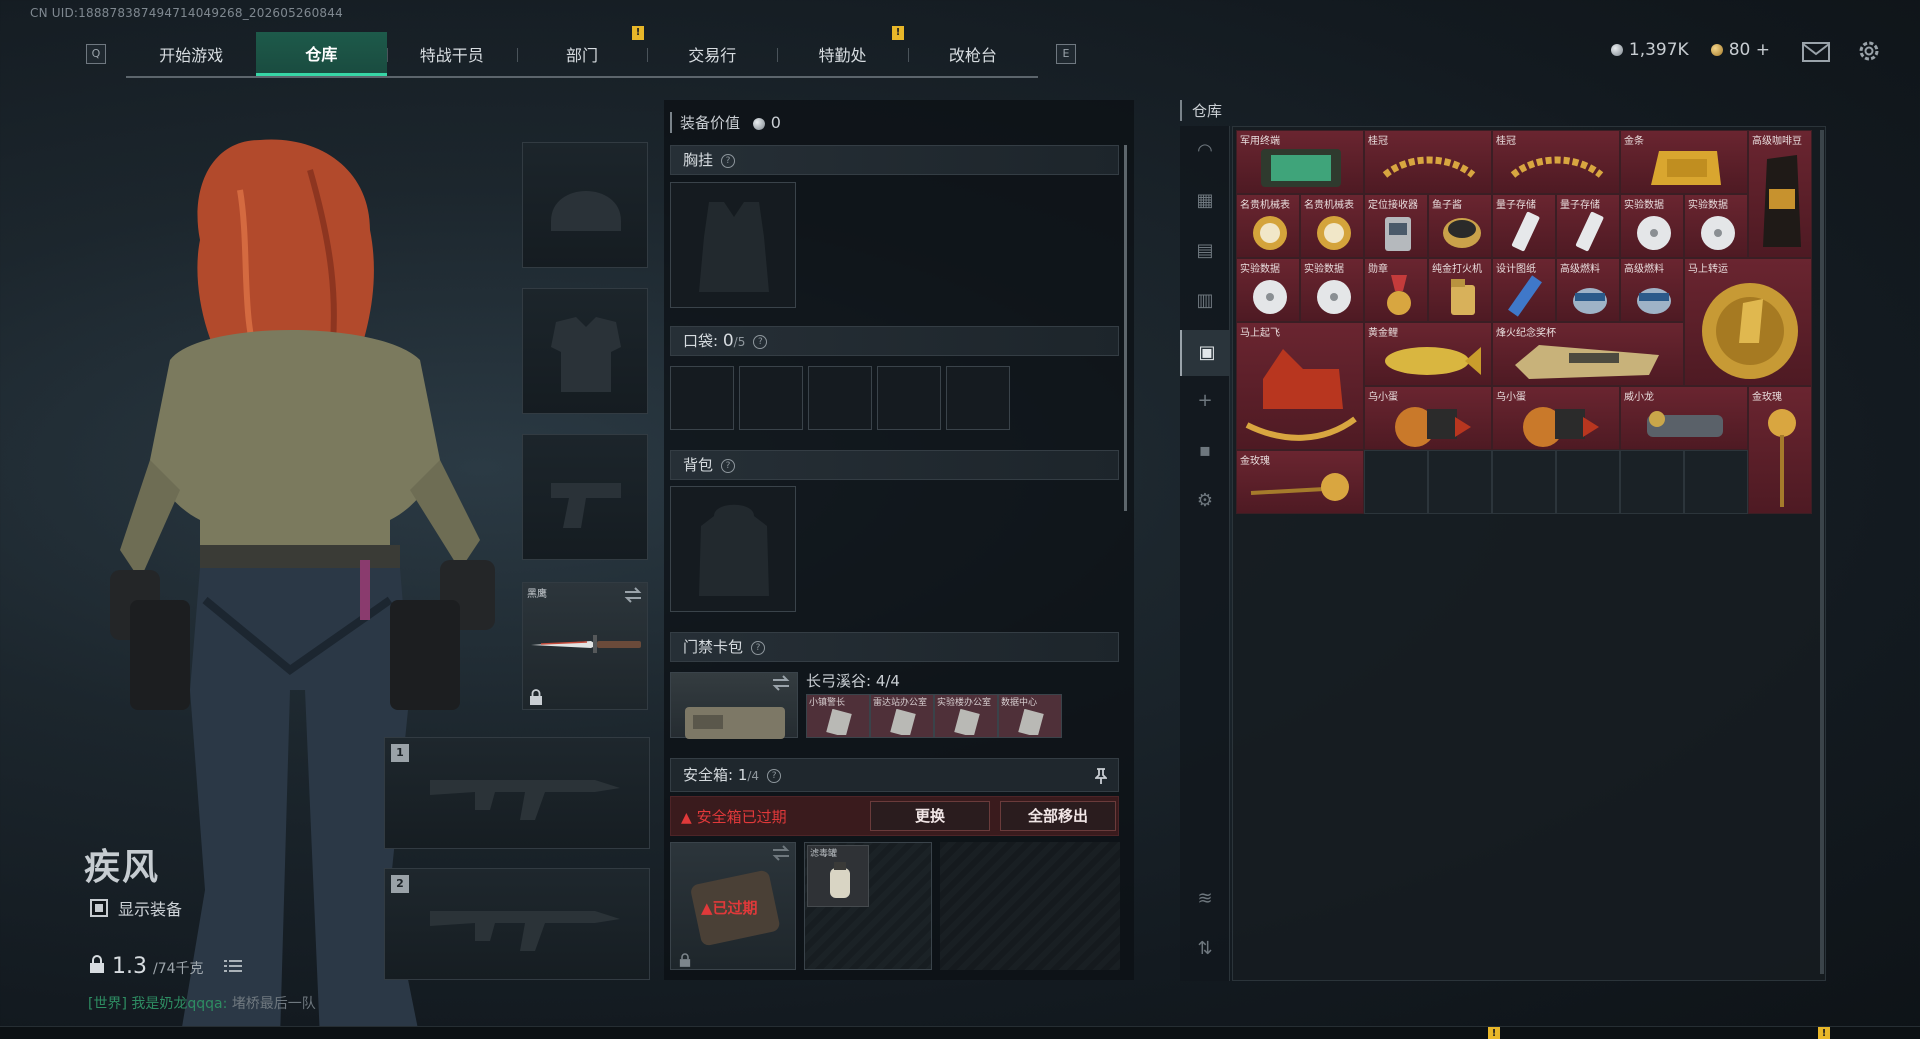 The image size is (1920, 1039). What do you see at coordinates (1740, 50) in the screenshot?
I see `gold-balance: 80 +` at bounding box center [1740, 50].